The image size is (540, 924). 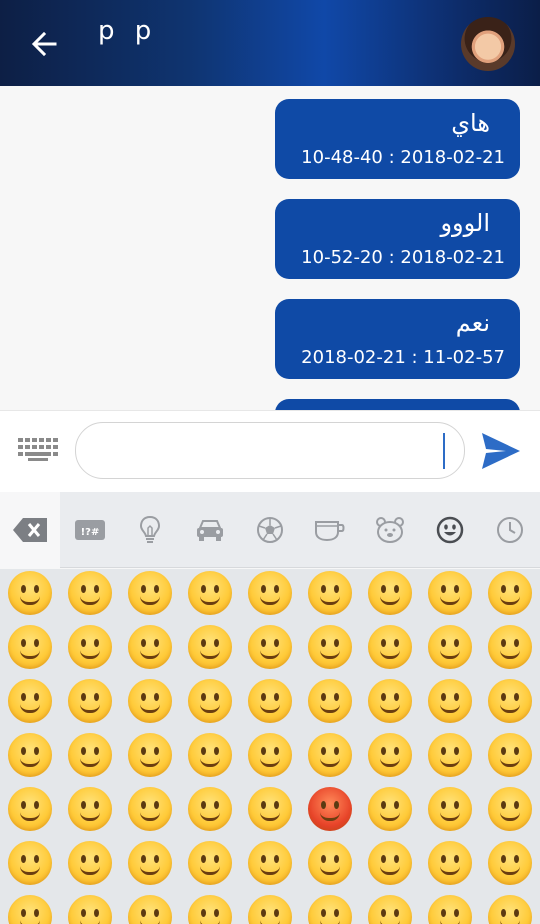 What do you see at coordinates (488, 44) in the screenshot?
I see `contact-avatar` at bounding box center [488, 44].